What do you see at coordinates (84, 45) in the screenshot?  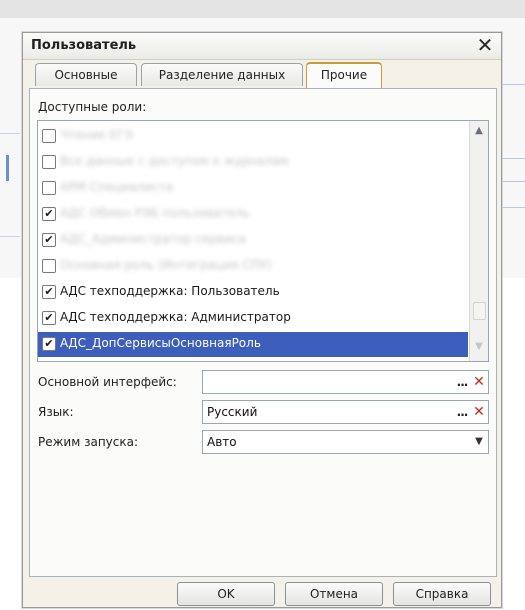 I see `dialog-title: Пользователь` at bounding box center [84, 45].